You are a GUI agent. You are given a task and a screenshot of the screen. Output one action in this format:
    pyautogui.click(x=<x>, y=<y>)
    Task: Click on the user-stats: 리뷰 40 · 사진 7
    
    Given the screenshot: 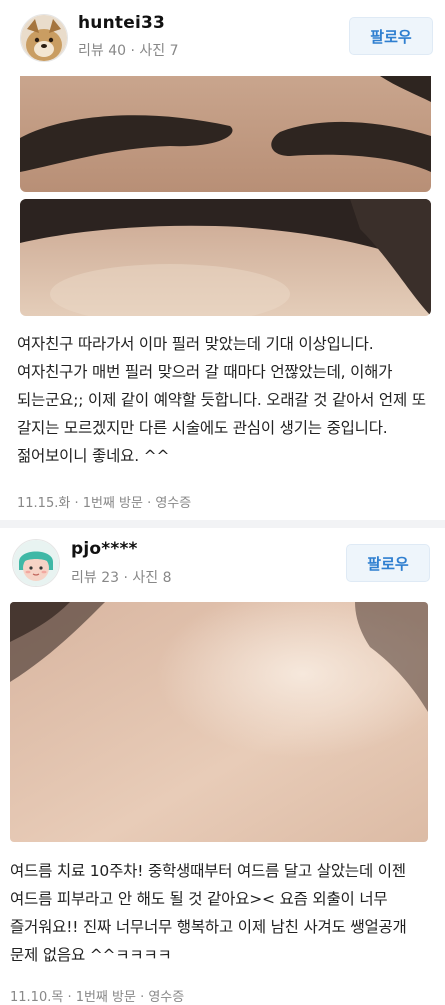 What is the action you would take?
    pyautogui.click(x=128, y=51)
    